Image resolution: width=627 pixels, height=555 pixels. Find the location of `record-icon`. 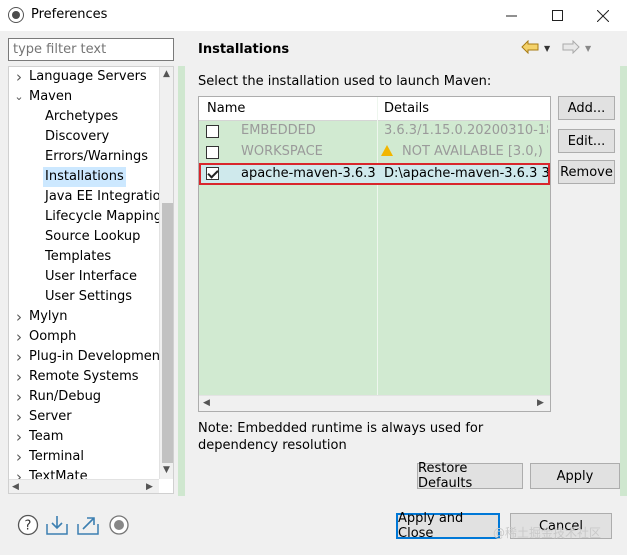

record-icon is located at coordinates (119, 525).